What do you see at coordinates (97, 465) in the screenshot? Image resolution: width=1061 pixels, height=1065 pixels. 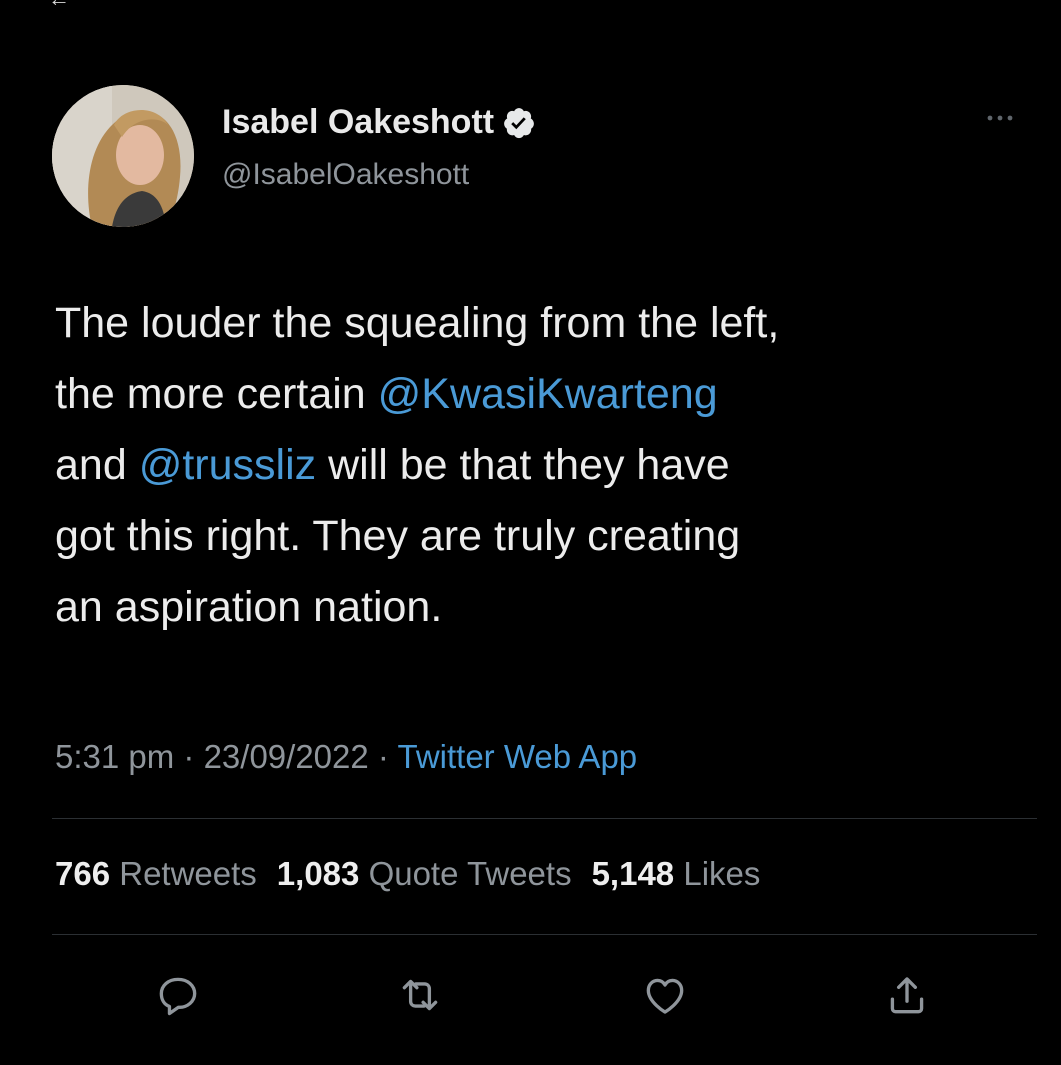 I see `tweet-text-segment: and` at bounding box center [97, 465].